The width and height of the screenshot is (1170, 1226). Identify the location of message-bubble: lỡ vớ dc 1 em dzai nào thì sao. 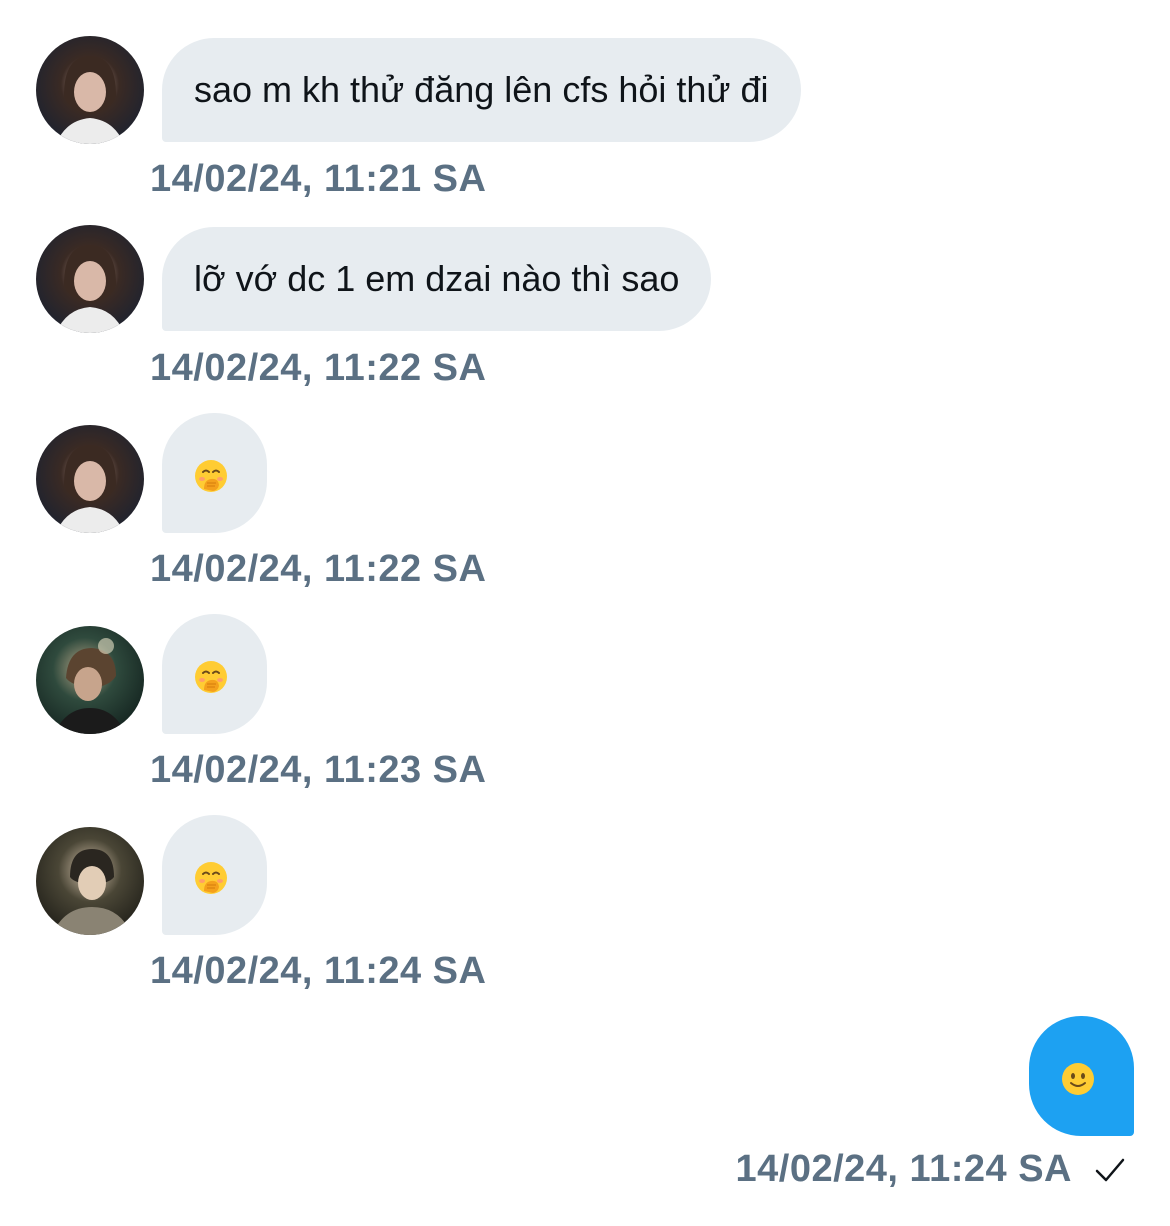
(437, 279).